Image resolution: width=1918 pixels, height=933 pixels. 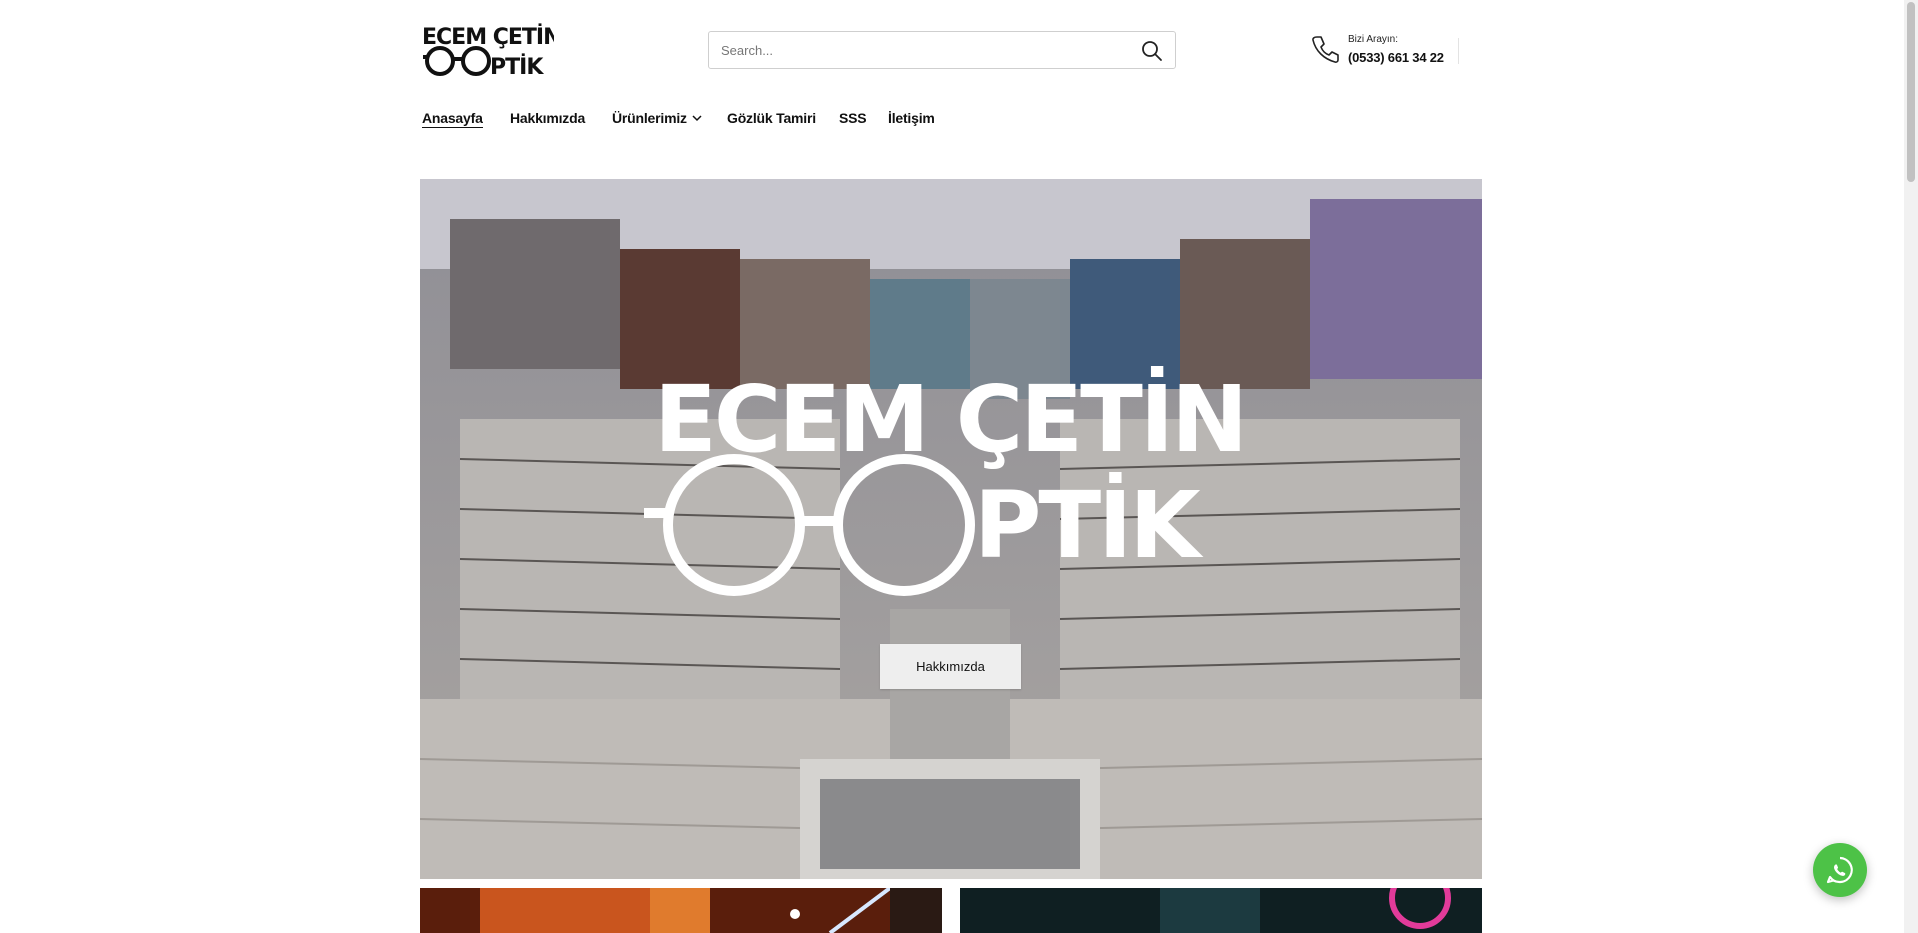 What do you see at coordinates (452, 119) in the screenshot?
I see `nav-item-anasayfa: Anasayfa` at bounding box center [452, 119].